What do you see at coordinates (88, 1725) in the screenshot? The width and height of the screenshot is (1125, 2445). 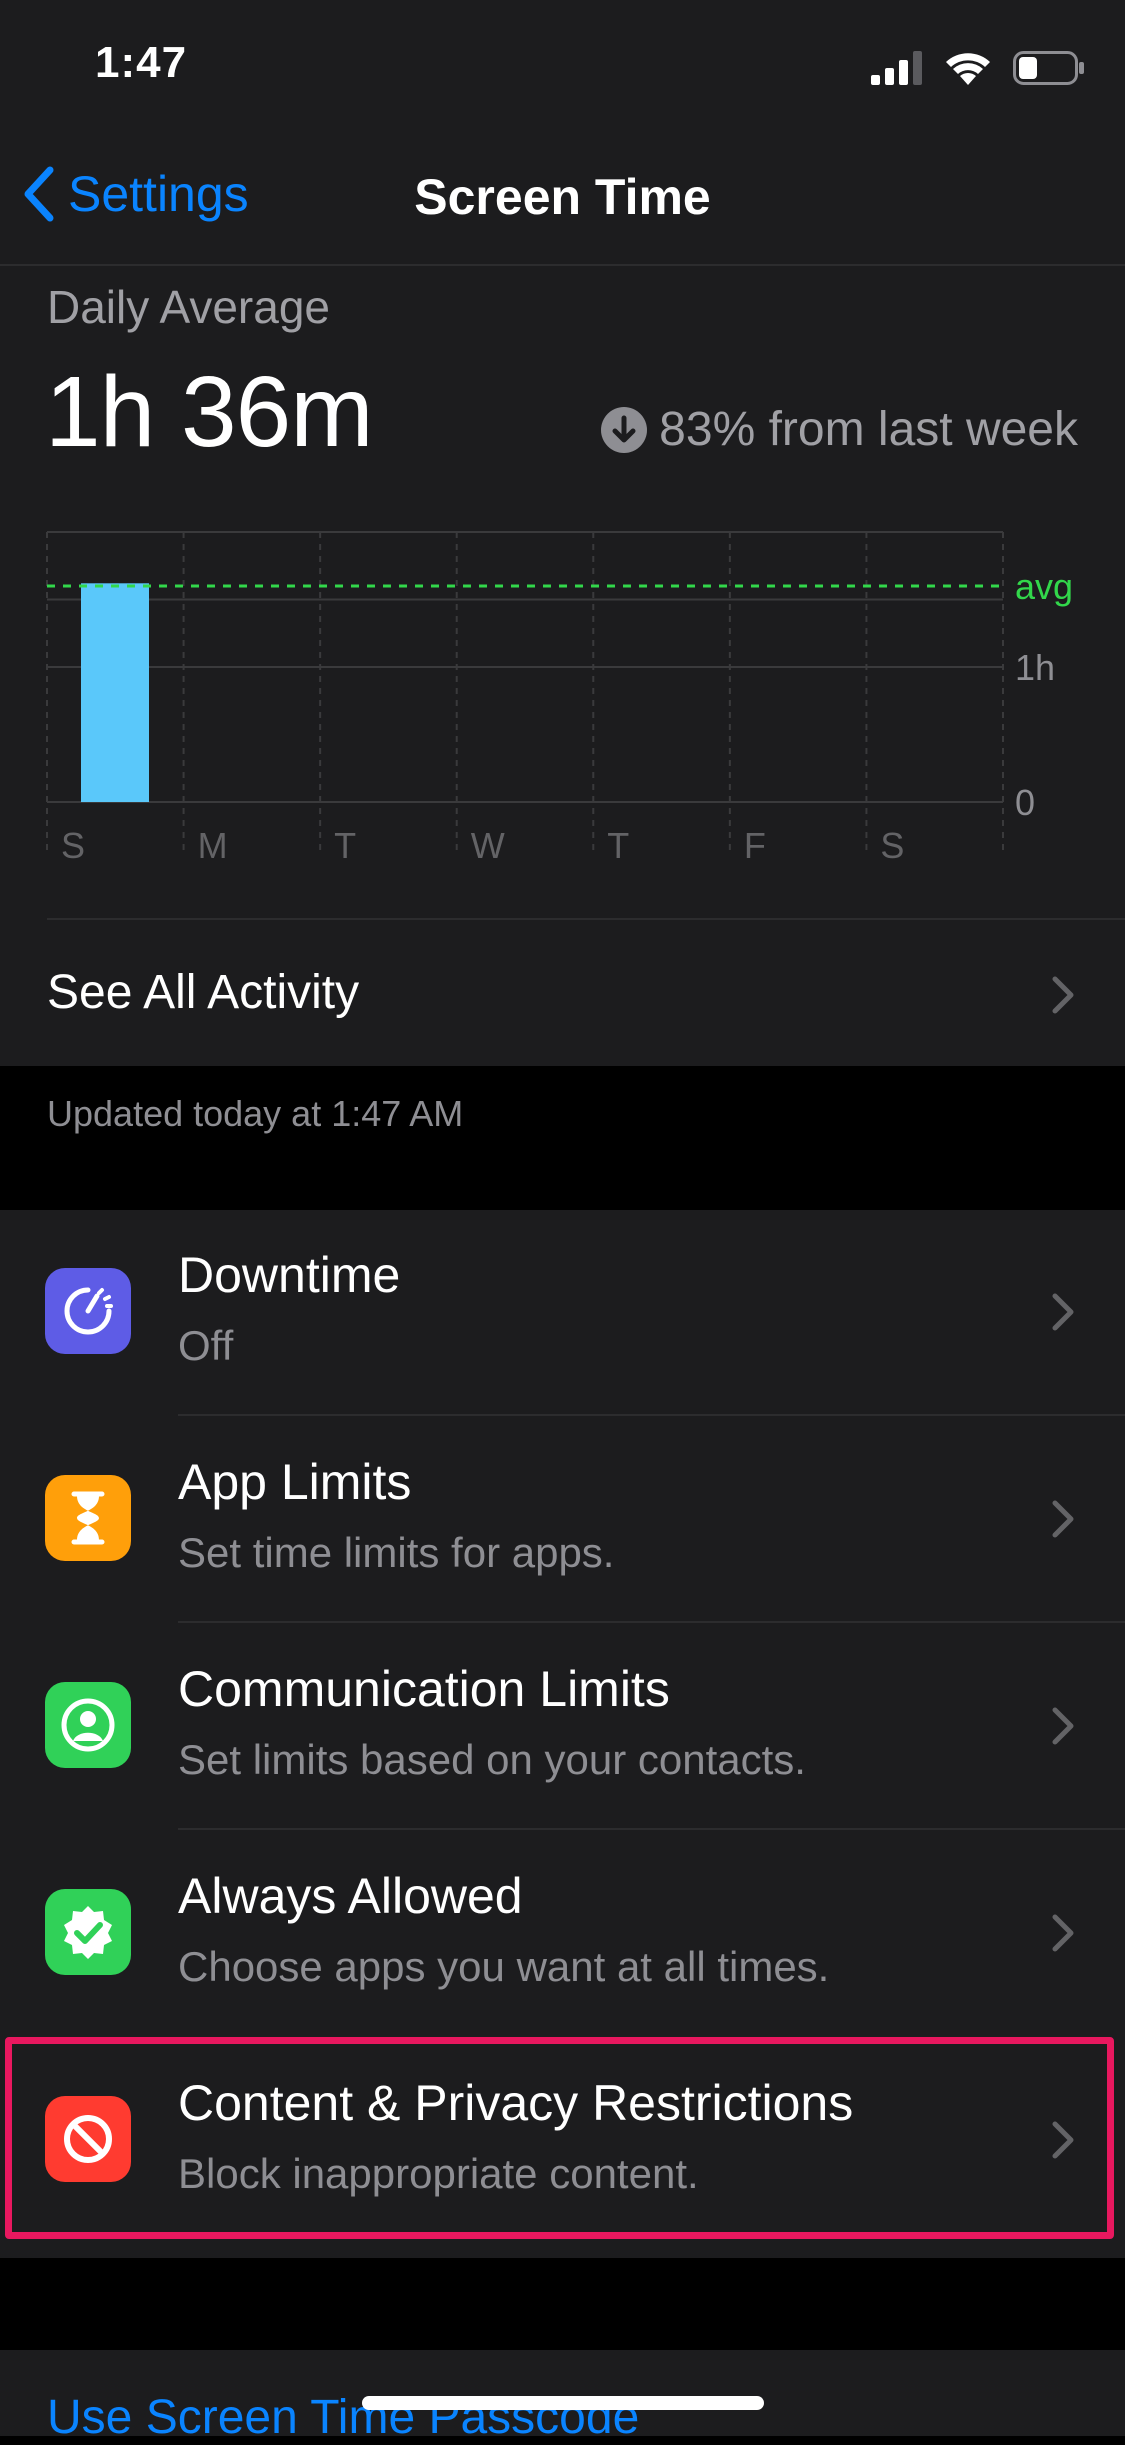 I see `person-circle-icon` at bounding box center [88, 1725].